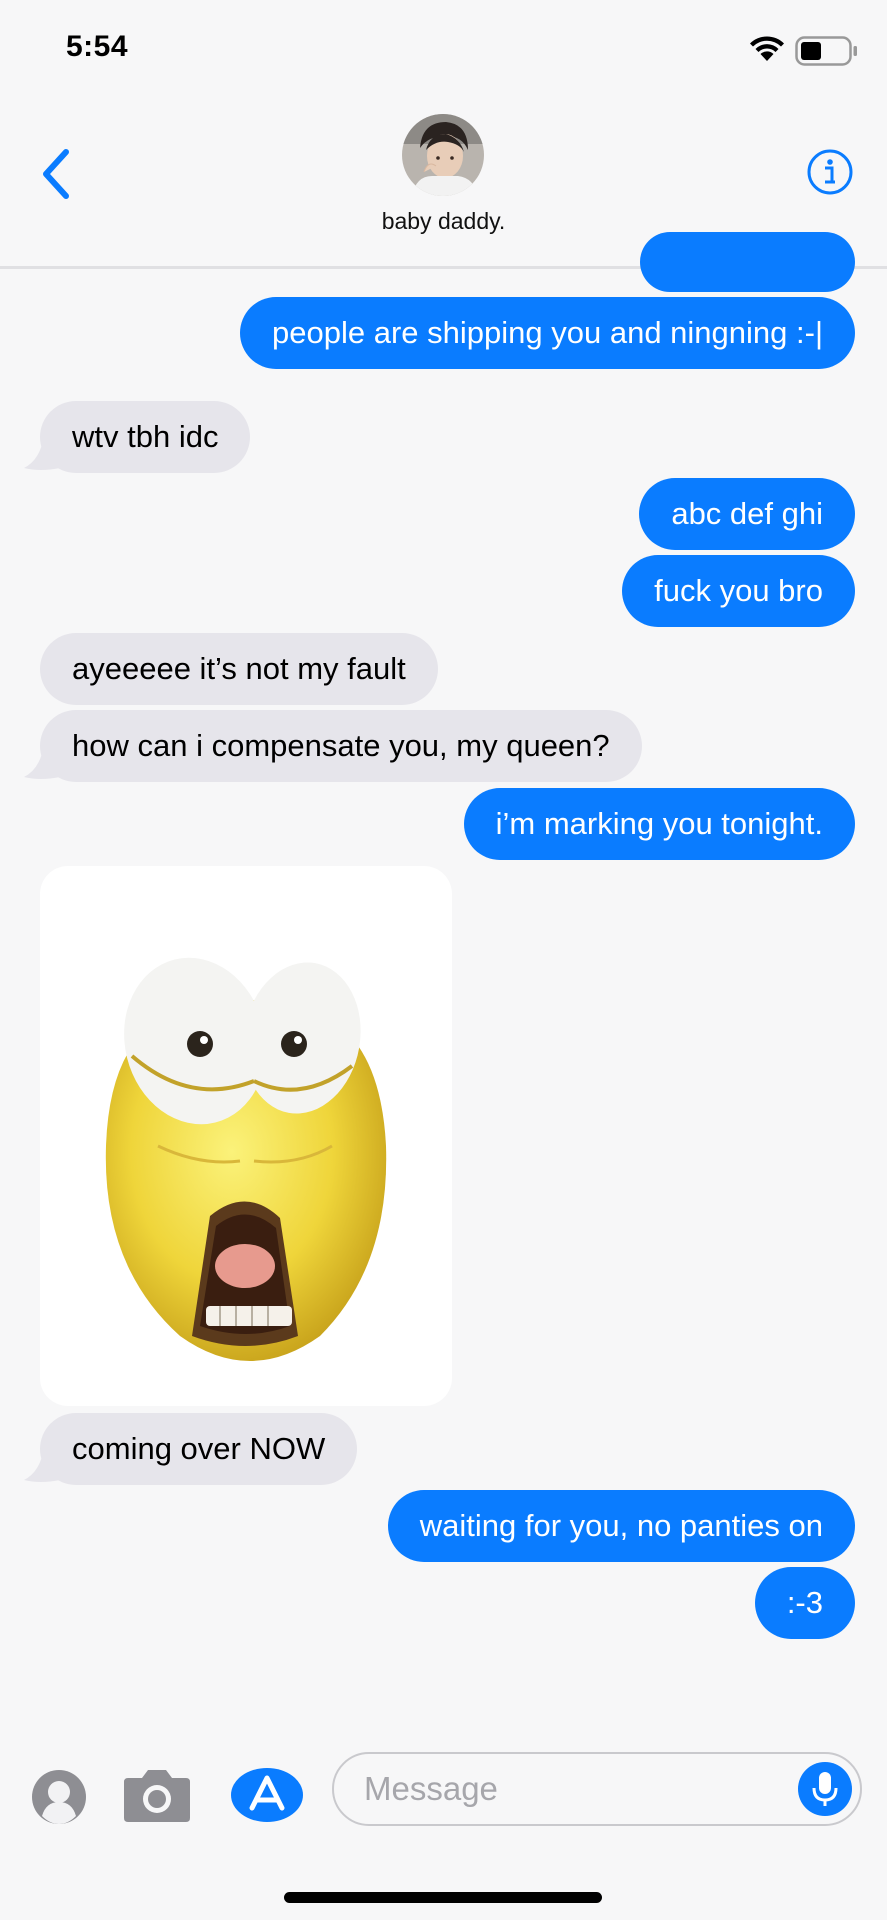  Describe the element at coordinates (767, 48) in the screenshot. I see `wifi-icon` at that location.